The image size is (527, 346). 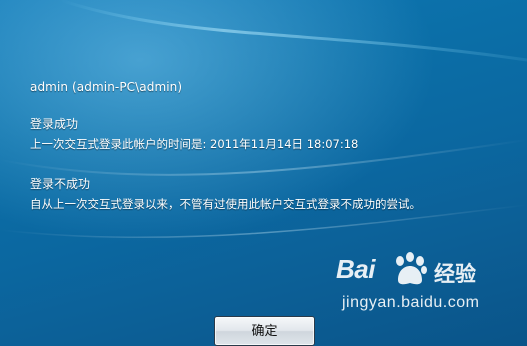 What do you see at coordinates (455, 274) in the screenshot?
I see `watermark-brand-jingyan: 经验` at bounding box center [455, 274].